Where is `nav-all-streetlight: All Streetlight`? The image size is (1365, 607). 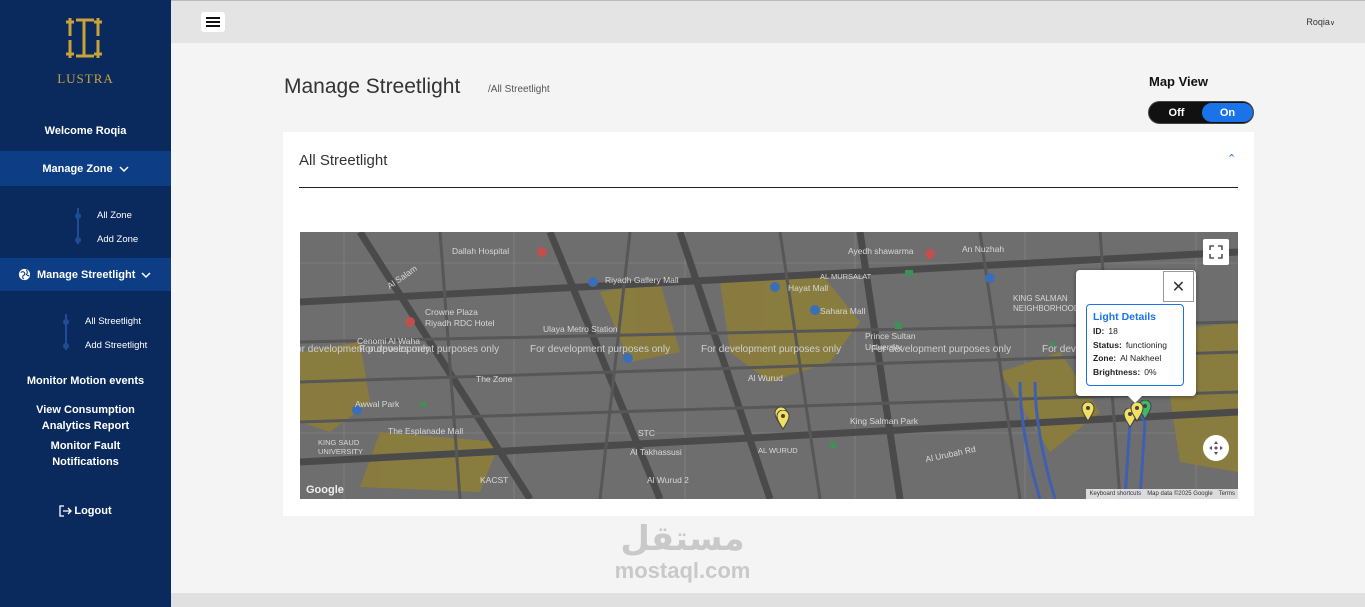
nav-all-streetlight: All Streetlight is located at coordinates (102, 321).